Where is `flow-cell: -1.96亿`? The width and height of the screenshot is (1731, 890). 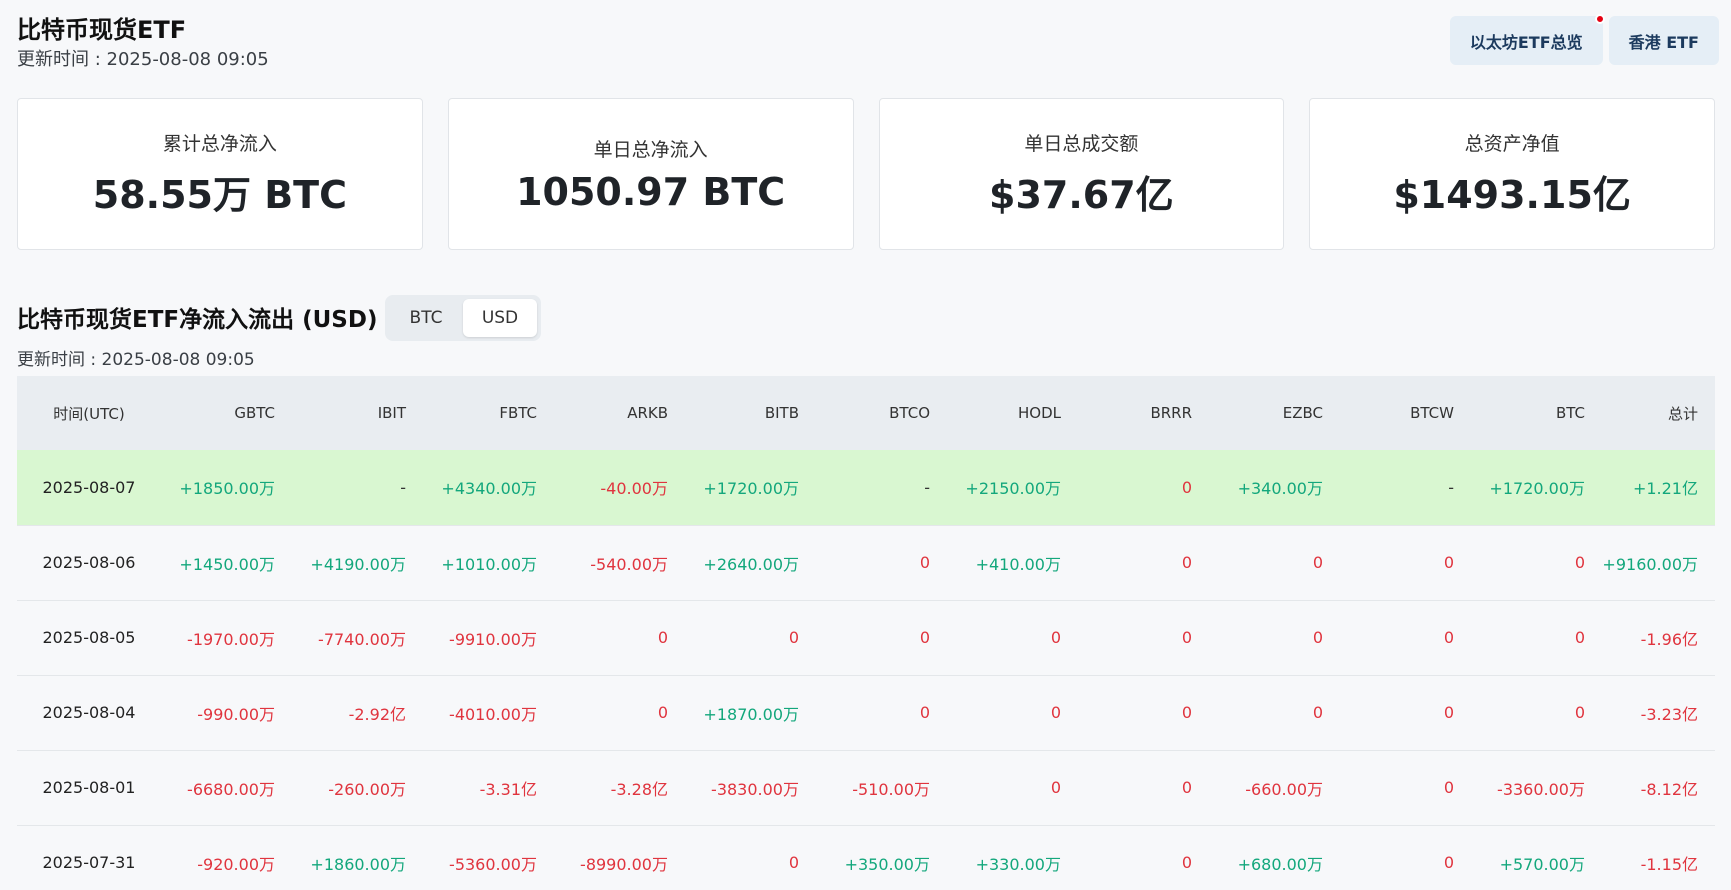
flow-cell: -1.96亿 is located at coordinates (1658, 638).